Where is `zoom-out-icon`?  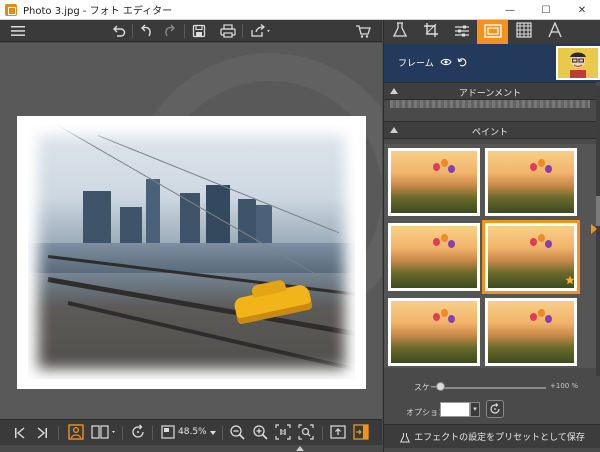
zoom-out-icon is located at coordinates (237, 432).